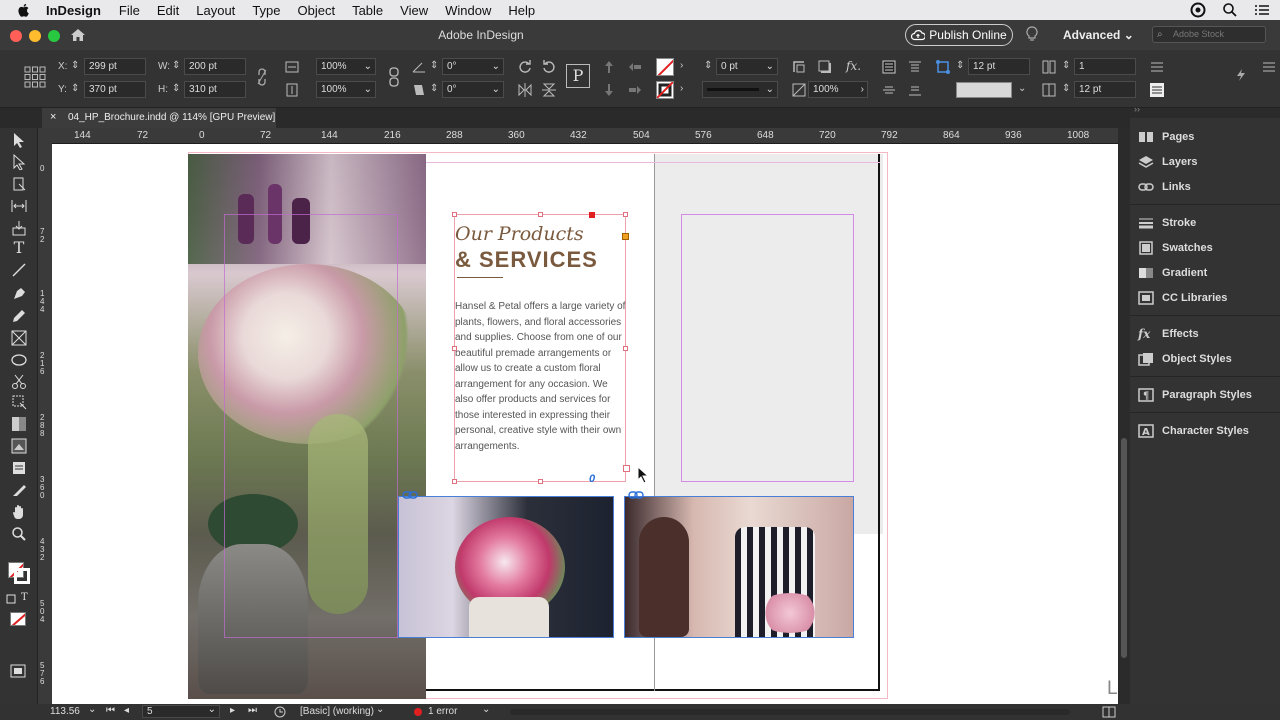  What do you see at coordinates (35, 77) in the screenshot?
I see `reference-point-icon` at bounding box center [35, 77].